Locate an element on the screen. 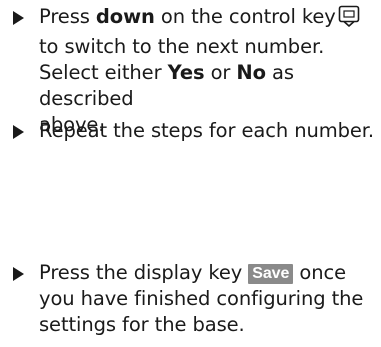 The image size is (381, 347). step-1-line-1: Press down on the control key is located at coordinates (207, 19).